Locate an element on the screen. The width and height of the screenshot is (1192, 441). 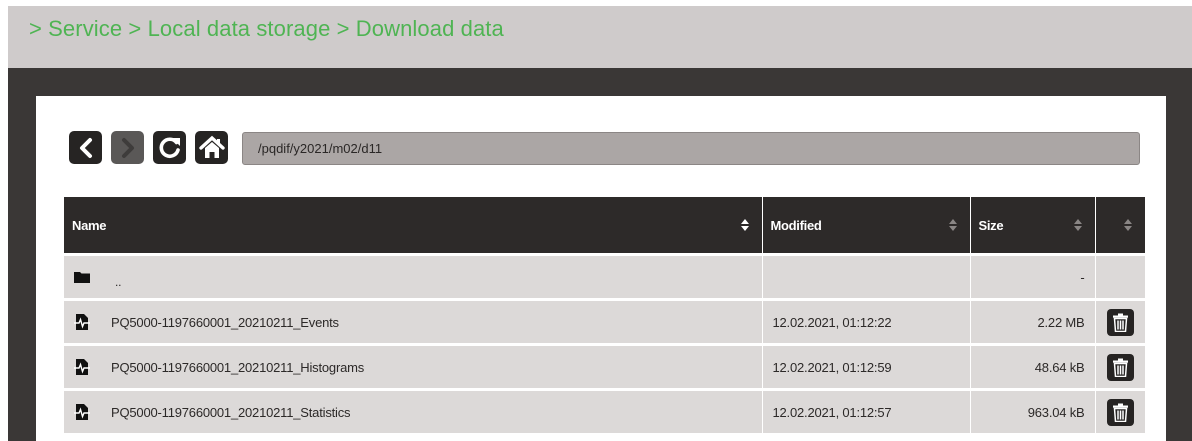
name-cell: PQ5000-1197660001_20210211_Events is located at coordinates (413, 321).